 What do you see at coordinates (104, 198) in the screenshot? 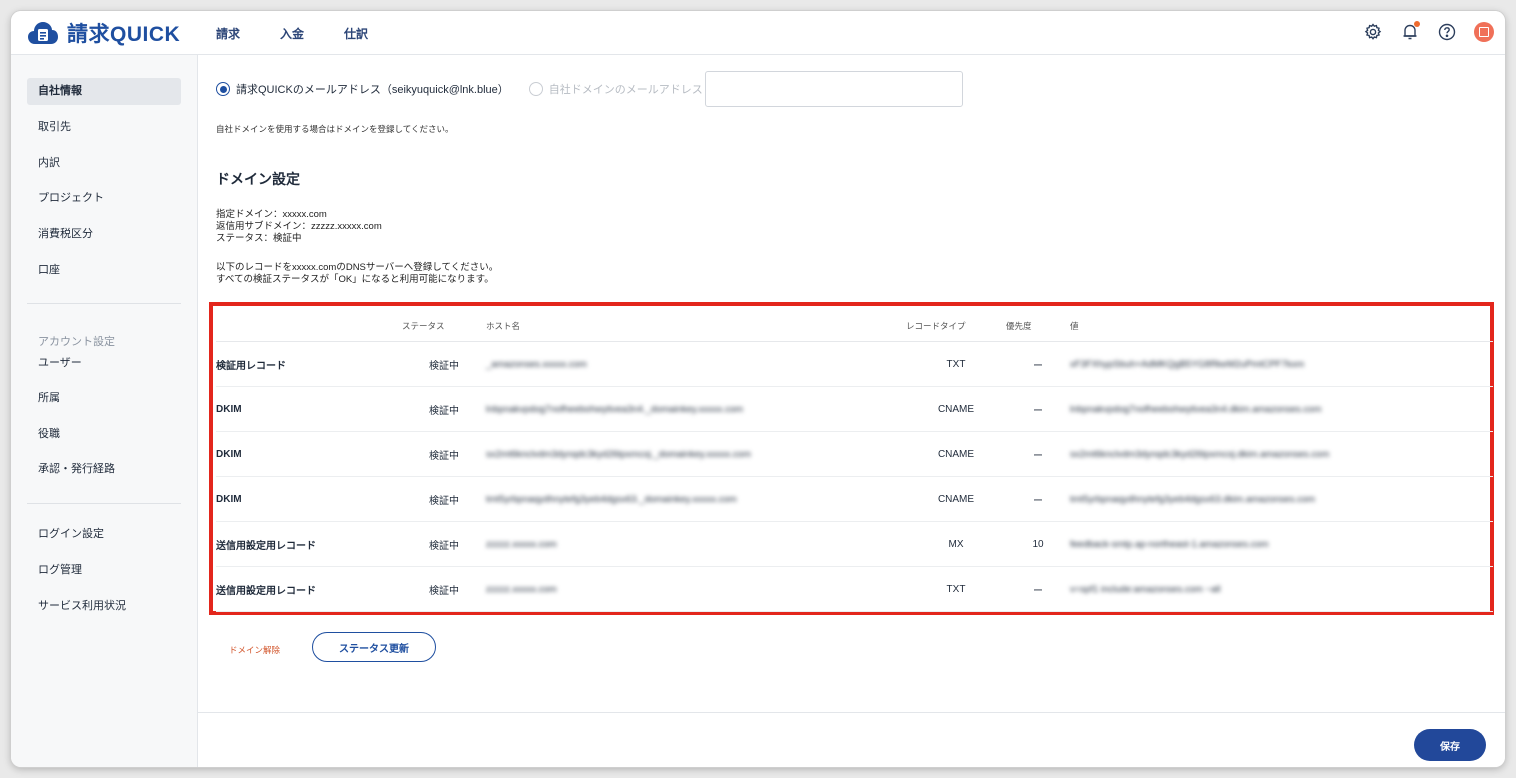
I see `sidebar-item-project: プロジェクト` at bounding box center [104, 198].